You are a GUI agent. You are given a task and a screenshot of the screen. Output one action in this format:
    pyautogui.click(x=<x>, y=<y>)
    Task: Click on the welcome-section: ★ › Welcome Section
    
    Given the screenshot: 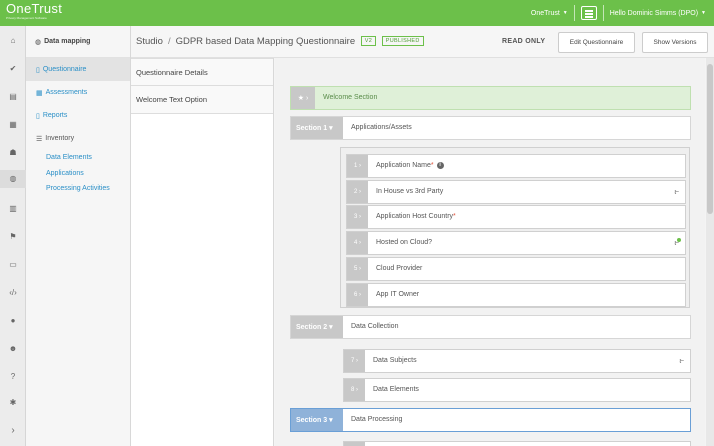 What is the action you would take?
    pyautogui.click(x=490, y=98)
    